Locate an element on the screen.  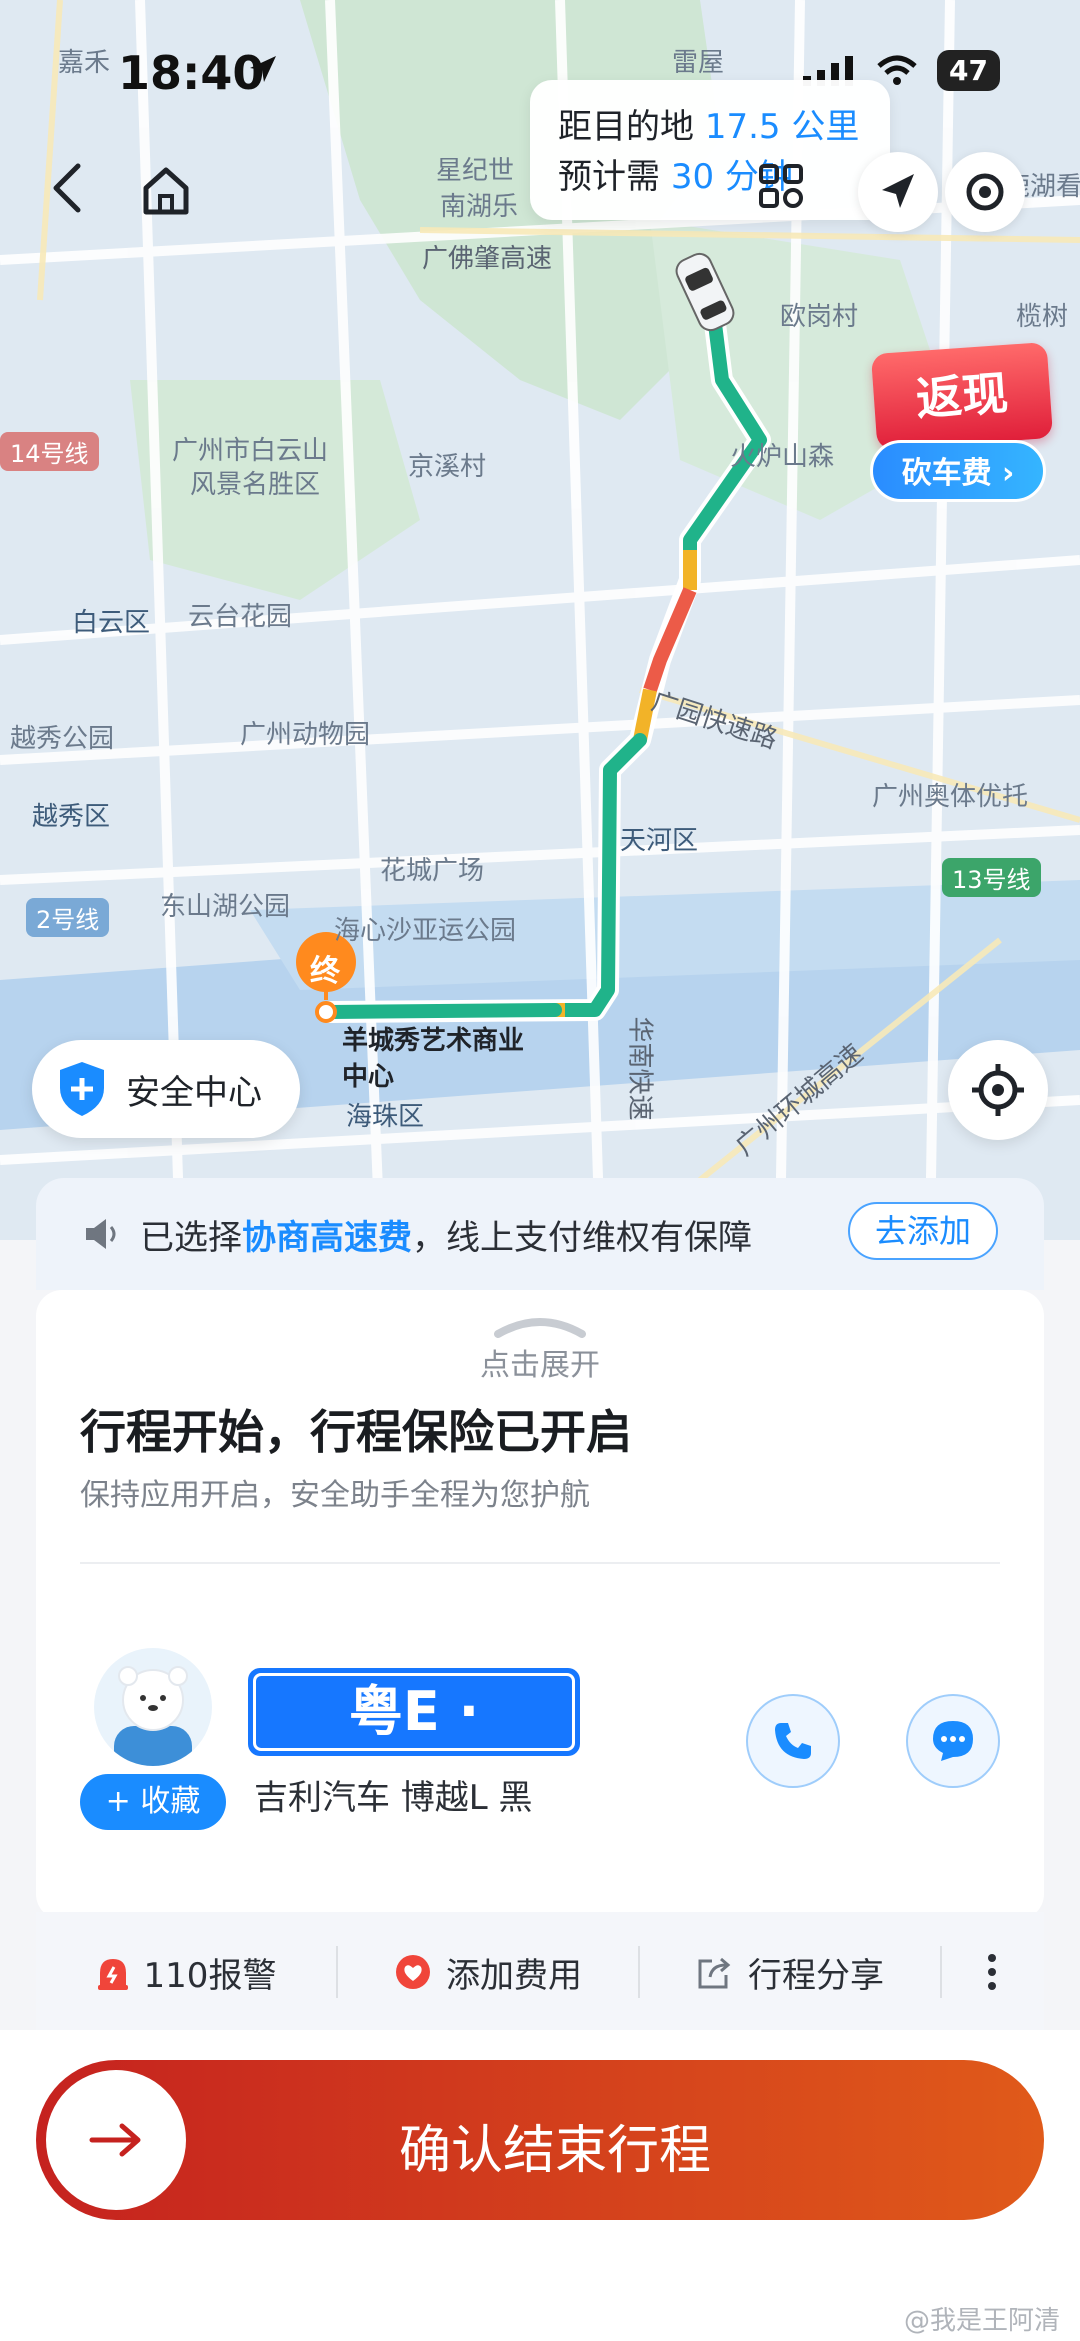
trip-info-card: 距目的地 17.5 公里 预计需 30 分钟 is located at coordinates (710, 150).